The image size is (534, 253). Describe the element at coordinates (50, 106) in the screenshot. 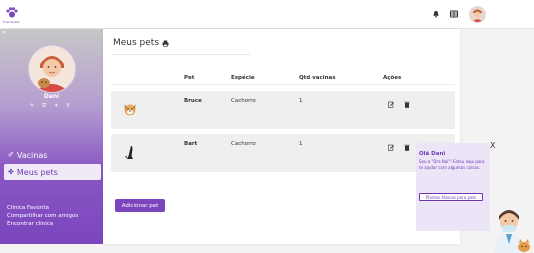

I see `profile-quick-actions: ✎ ⚿ ✦ ⚲` at that location.